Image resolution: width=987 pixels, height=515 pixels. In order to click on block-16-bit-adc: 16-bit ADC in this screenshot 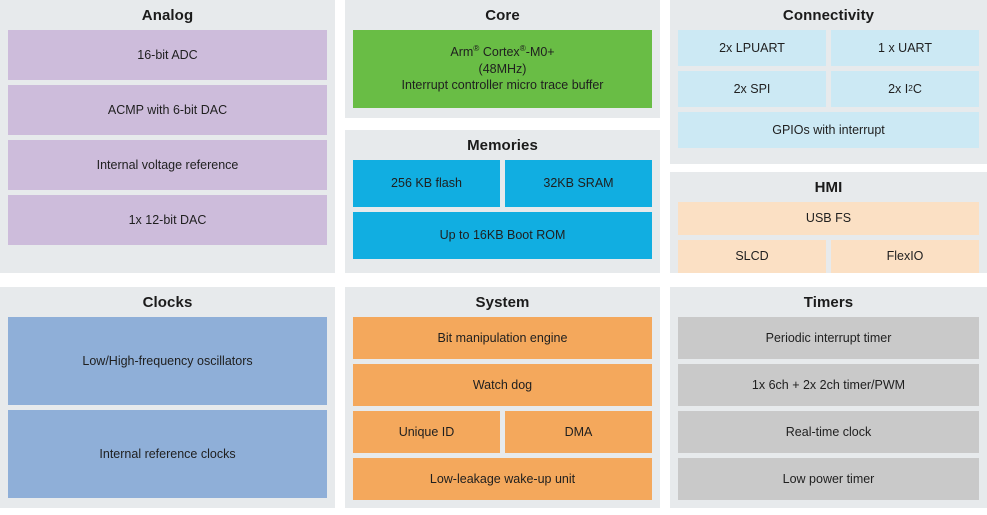, I will do `click(167, 55)`.